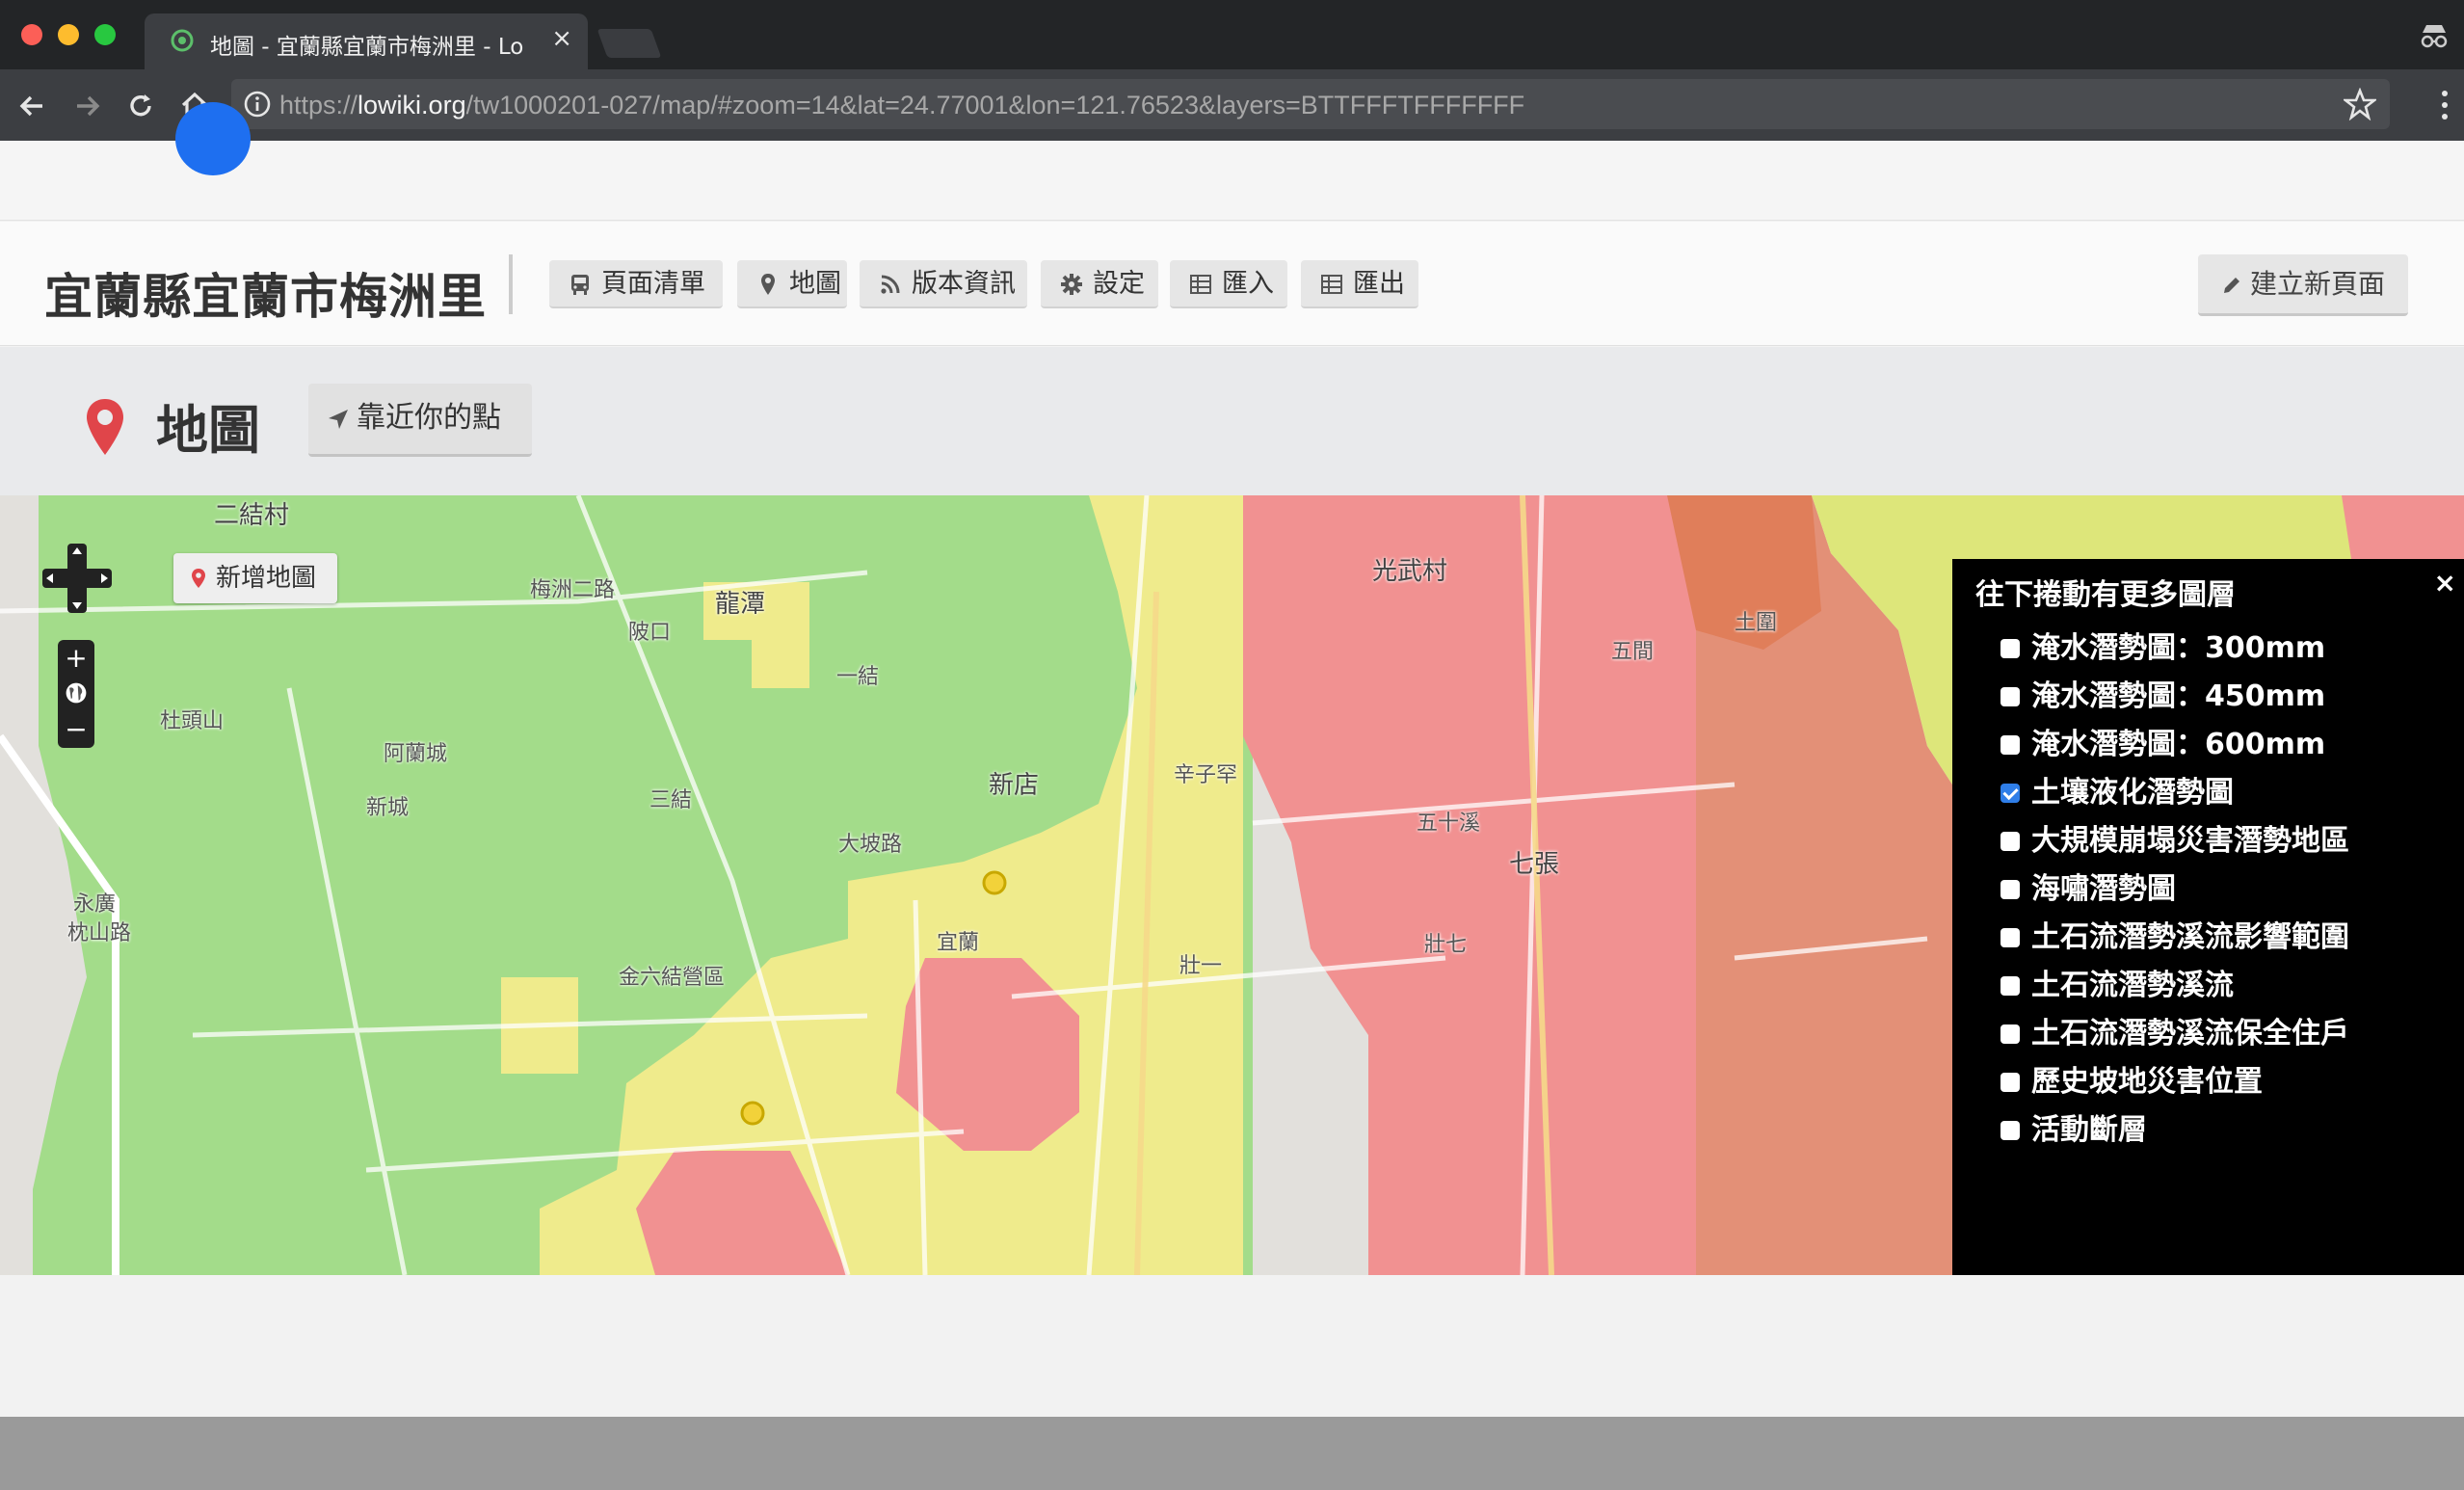  What do you see at coordinates (1449, 824) in the screenshot?
I see `map-label: 五十溪` at bounding box center [1449, 824].